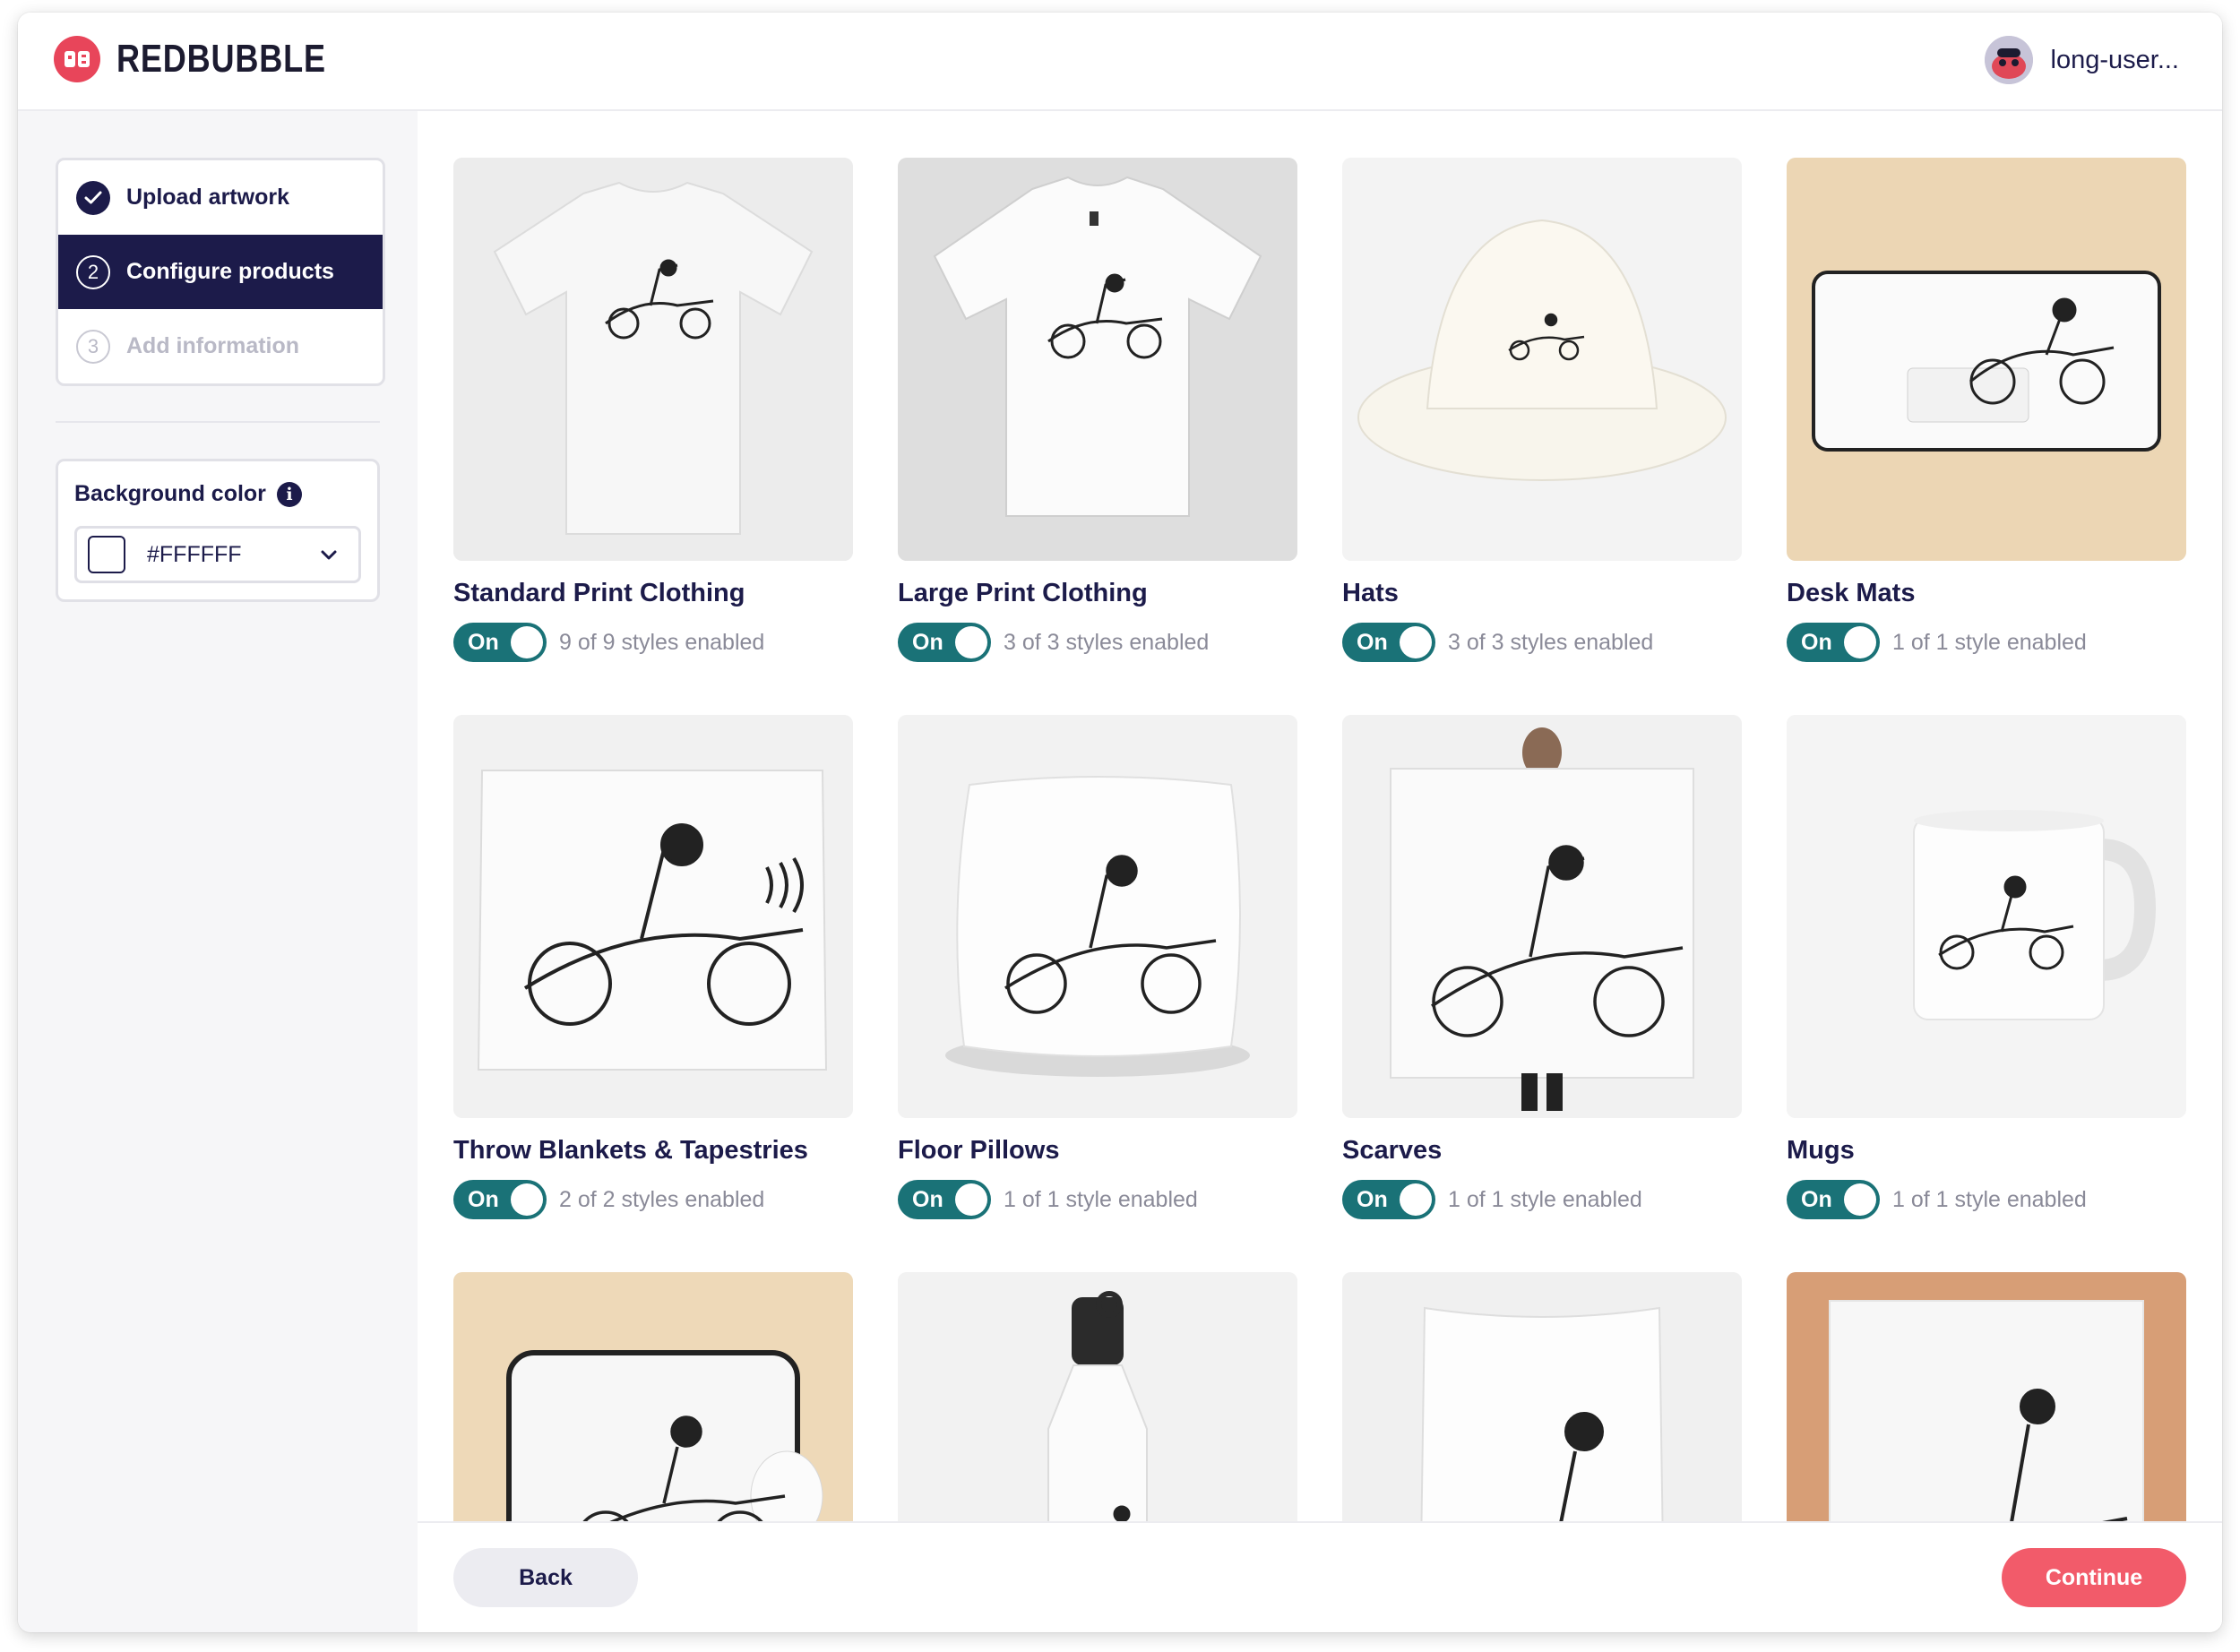 This screenshot has height=1652, width=2240. I want to click on redbubble-logo: REDBUBBLE, so click(213, 59).